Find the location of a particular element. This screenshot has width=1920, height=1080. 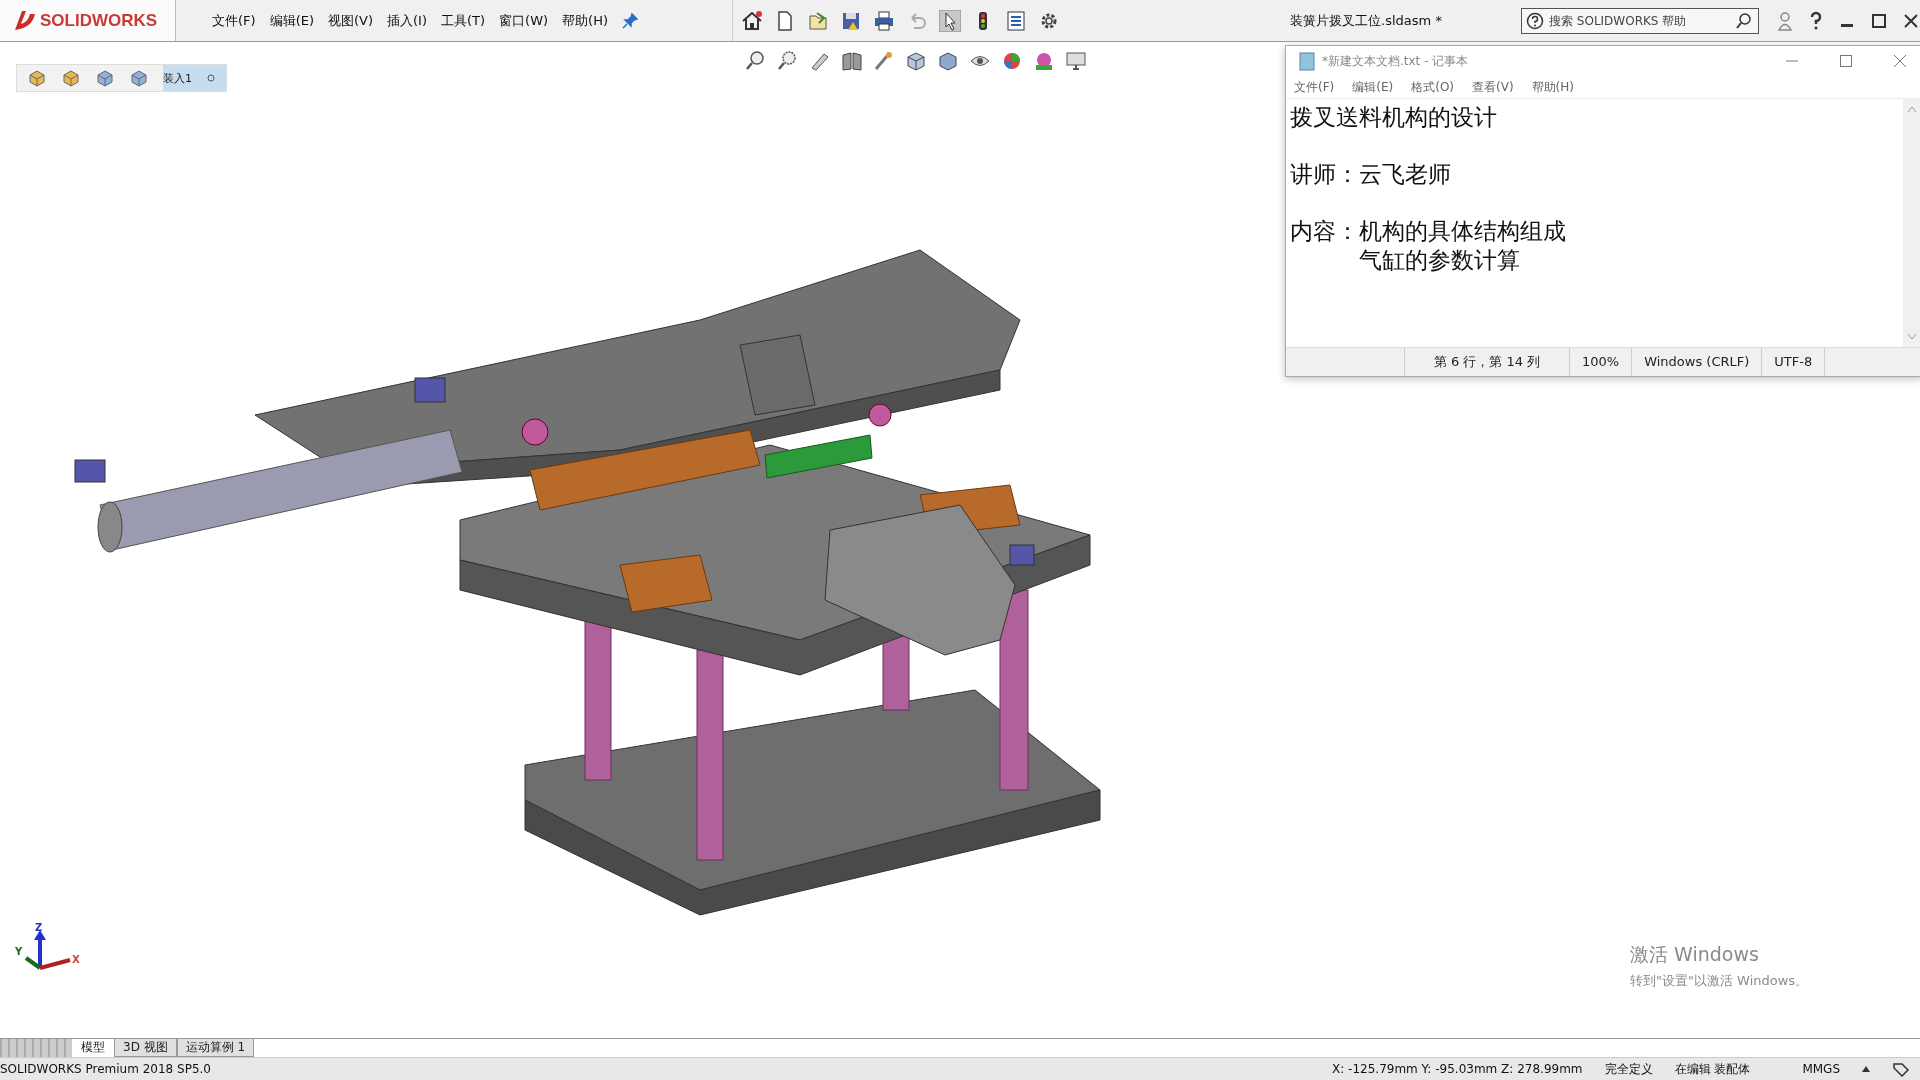

menu-item: 插入(I) is located at coordinates (407, 20).